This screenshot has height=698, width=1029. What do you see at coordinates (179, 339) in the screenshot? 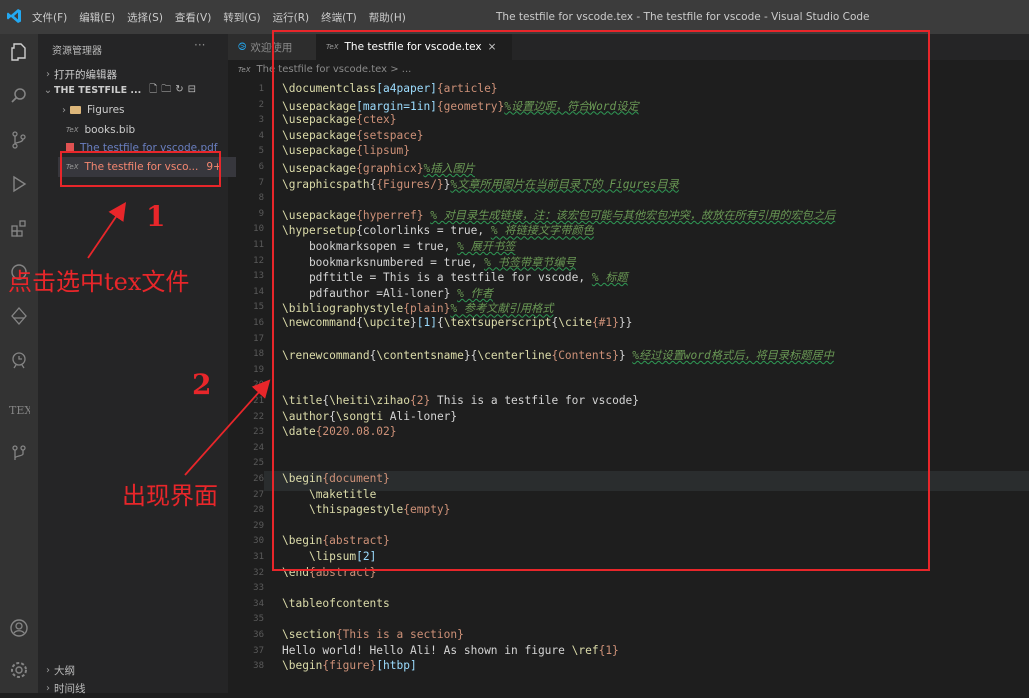
I see `annotation-arrows` at bounding box center [179, 339].